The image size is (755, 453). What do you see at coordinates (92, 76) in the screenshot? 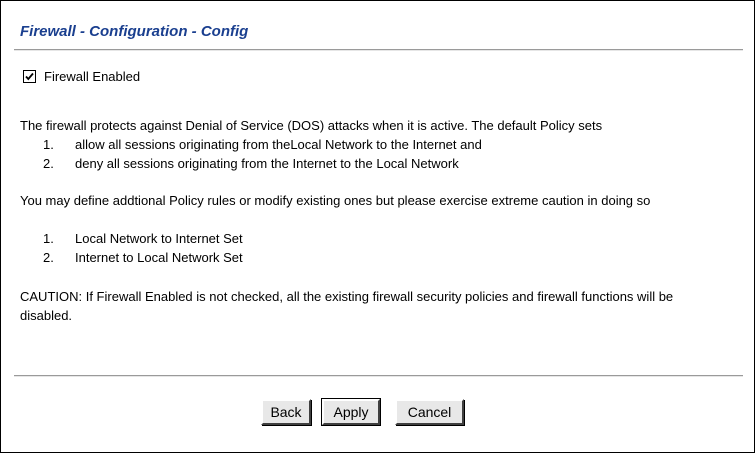
I see `firewall-enabled-label: Firewall Enabled` at bounding box center [92, 76].